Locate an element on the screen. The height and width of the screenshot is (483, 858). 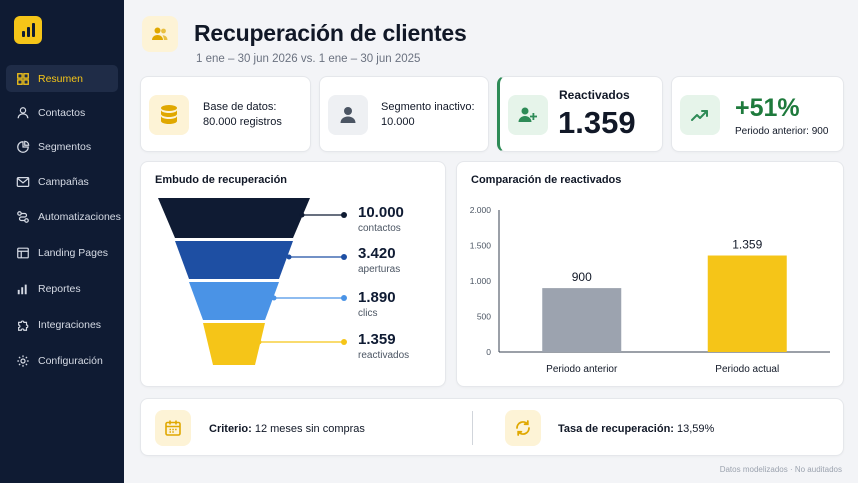
sidebar-item-label: Contactos is located at coordinates (62, 112).